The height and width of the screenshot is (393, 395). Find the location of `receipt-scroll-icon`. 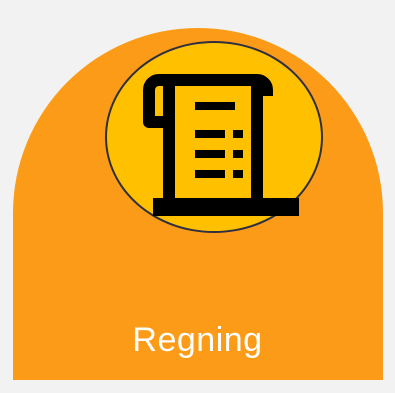

receipt-scroll-icon is located at coordinates (221, 145).